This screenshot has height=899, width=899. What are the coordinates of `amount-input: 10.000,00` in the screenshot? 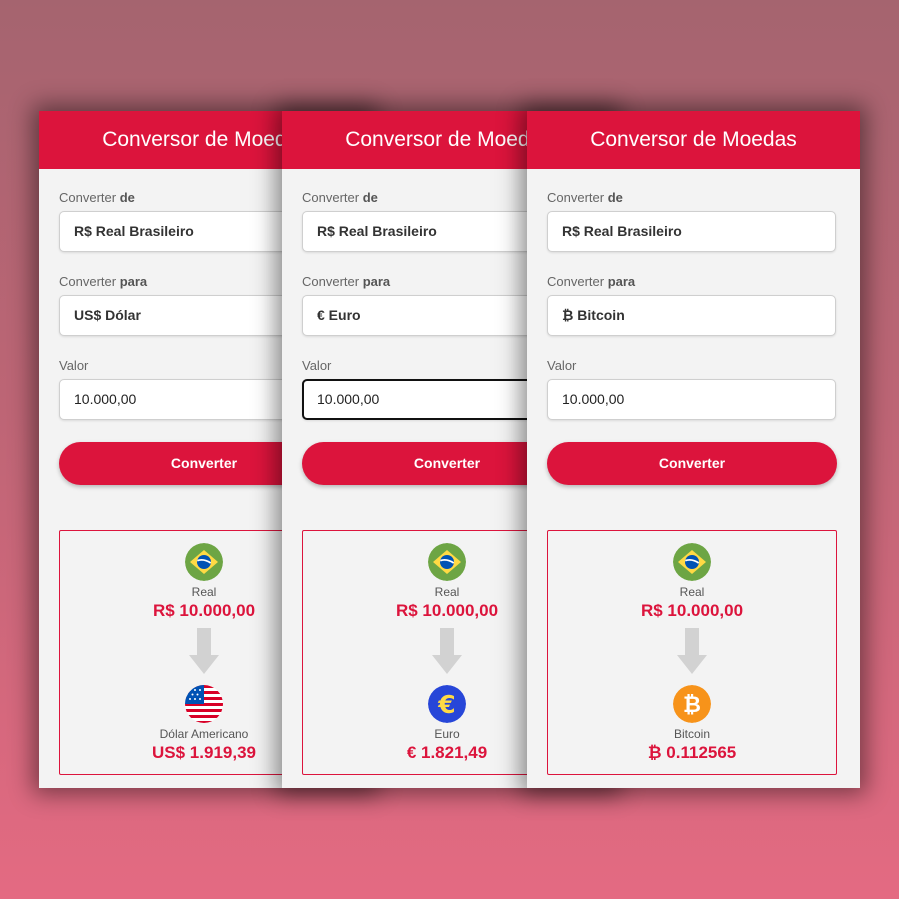 It's located at (691, 399).